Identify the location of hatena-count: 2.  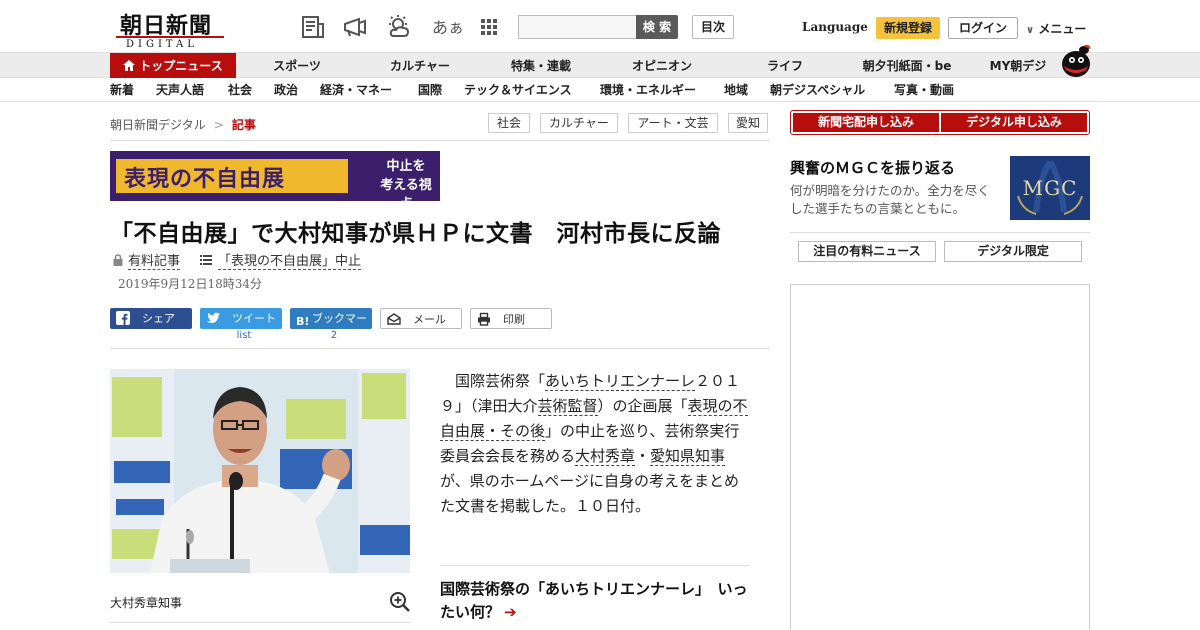
(334, 335).